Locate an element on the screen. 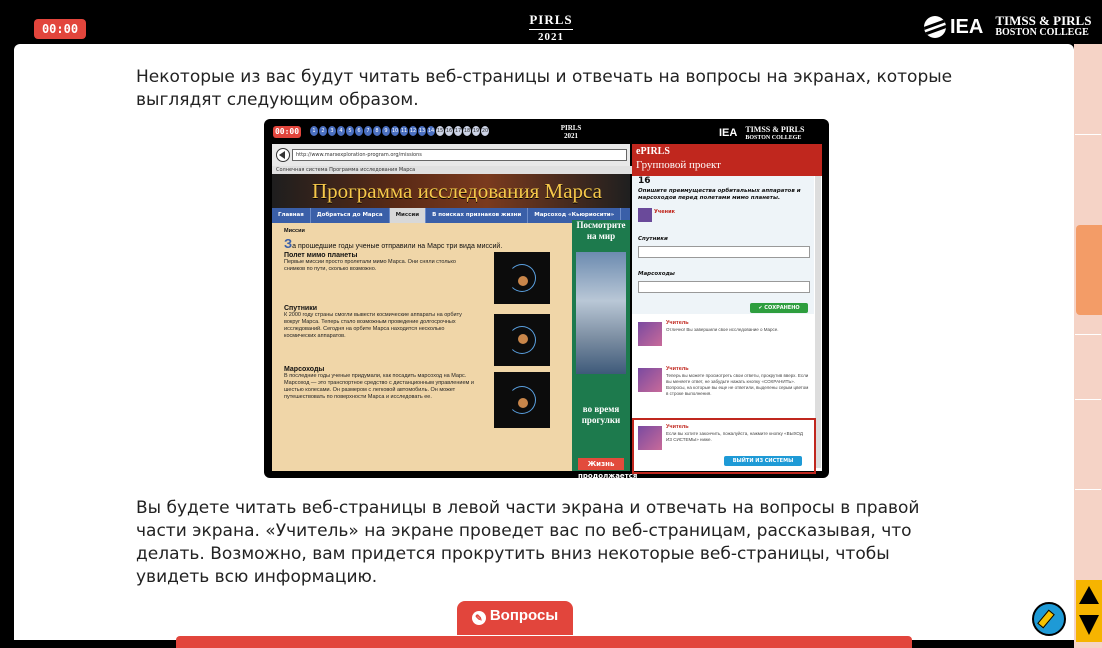  questions-panel-bar is located at coordinates (544, 642).